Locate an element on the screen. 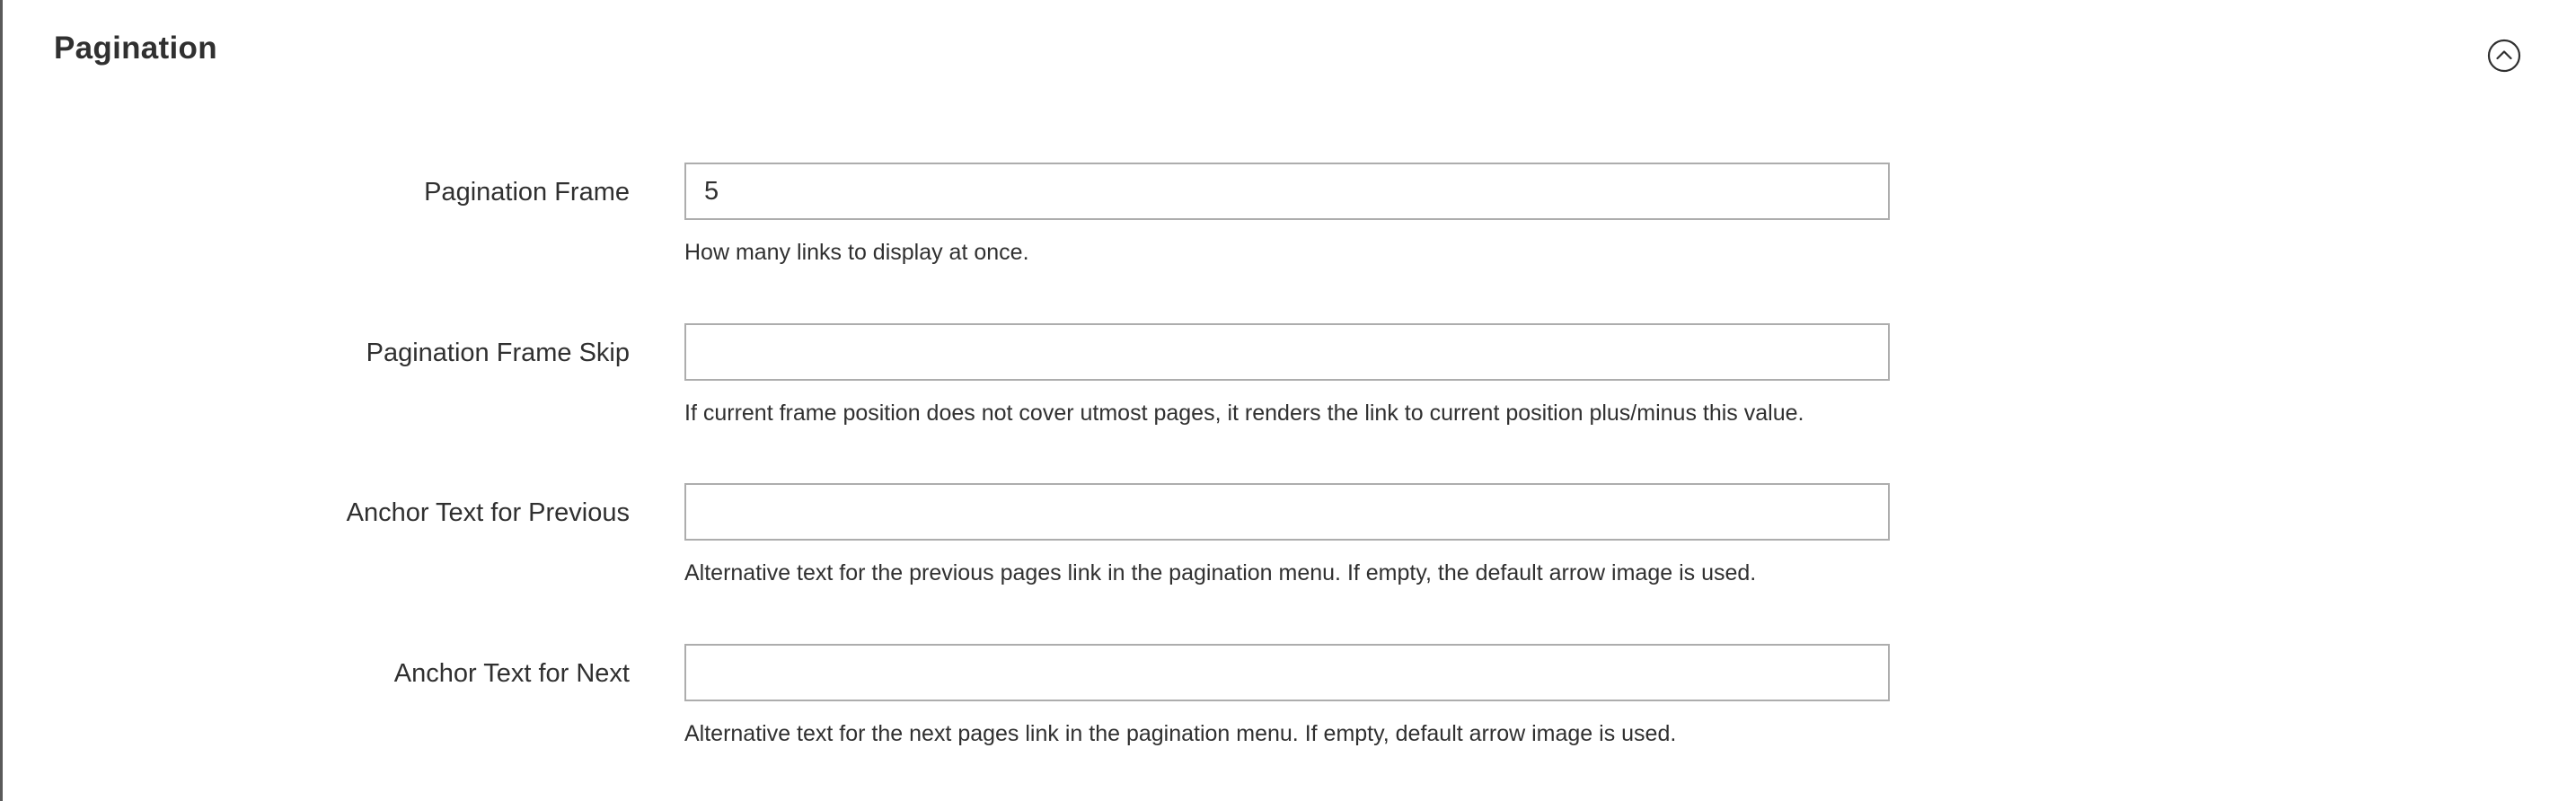 Image resolution: width=2576 pixels, height=801 pixels. collapse-toggle-button is located at coordinates (2504, 56).